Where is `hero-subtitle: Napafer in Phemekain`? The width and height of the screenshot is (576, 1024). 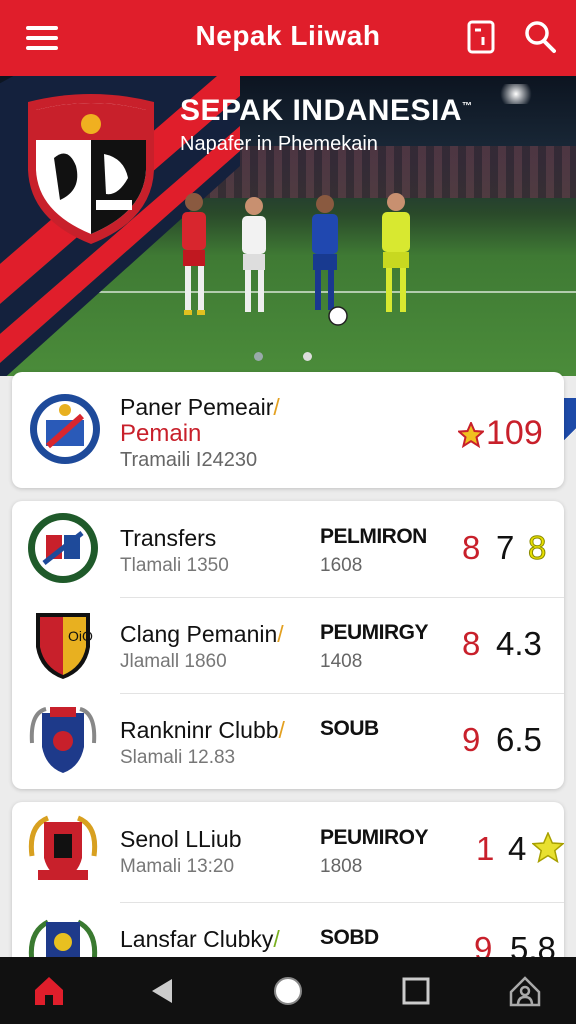
hero-subtitle: Napafer in Phemekain is located at coordinates (279, 144).